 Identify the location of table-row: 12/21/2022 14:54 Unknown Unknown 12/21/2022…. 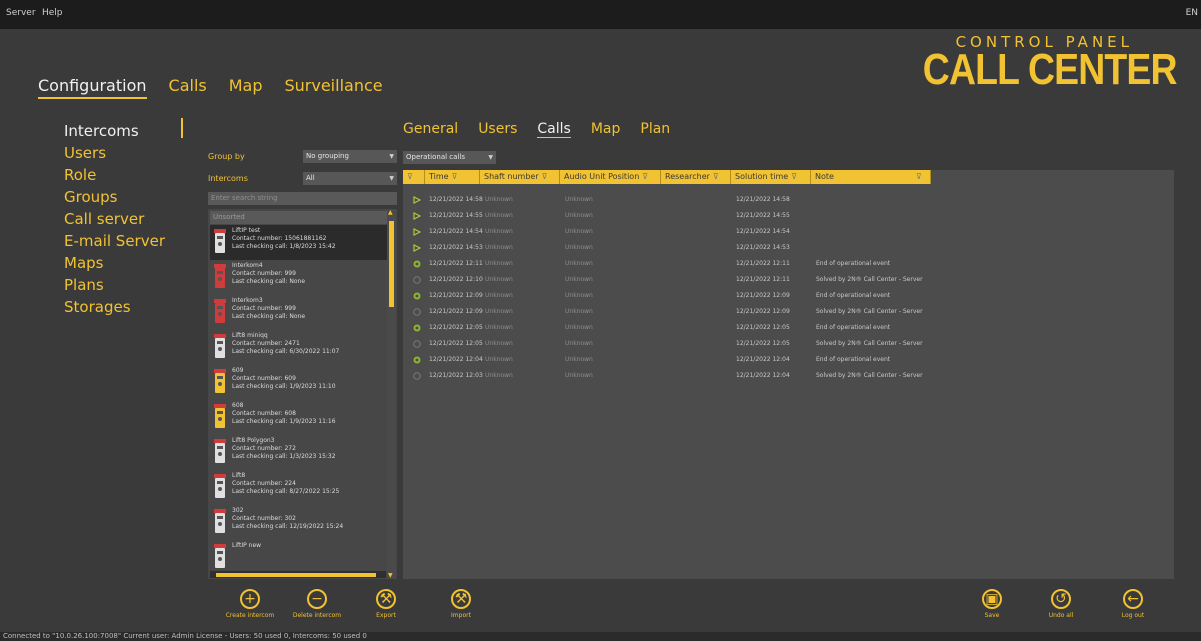
(788, 231).